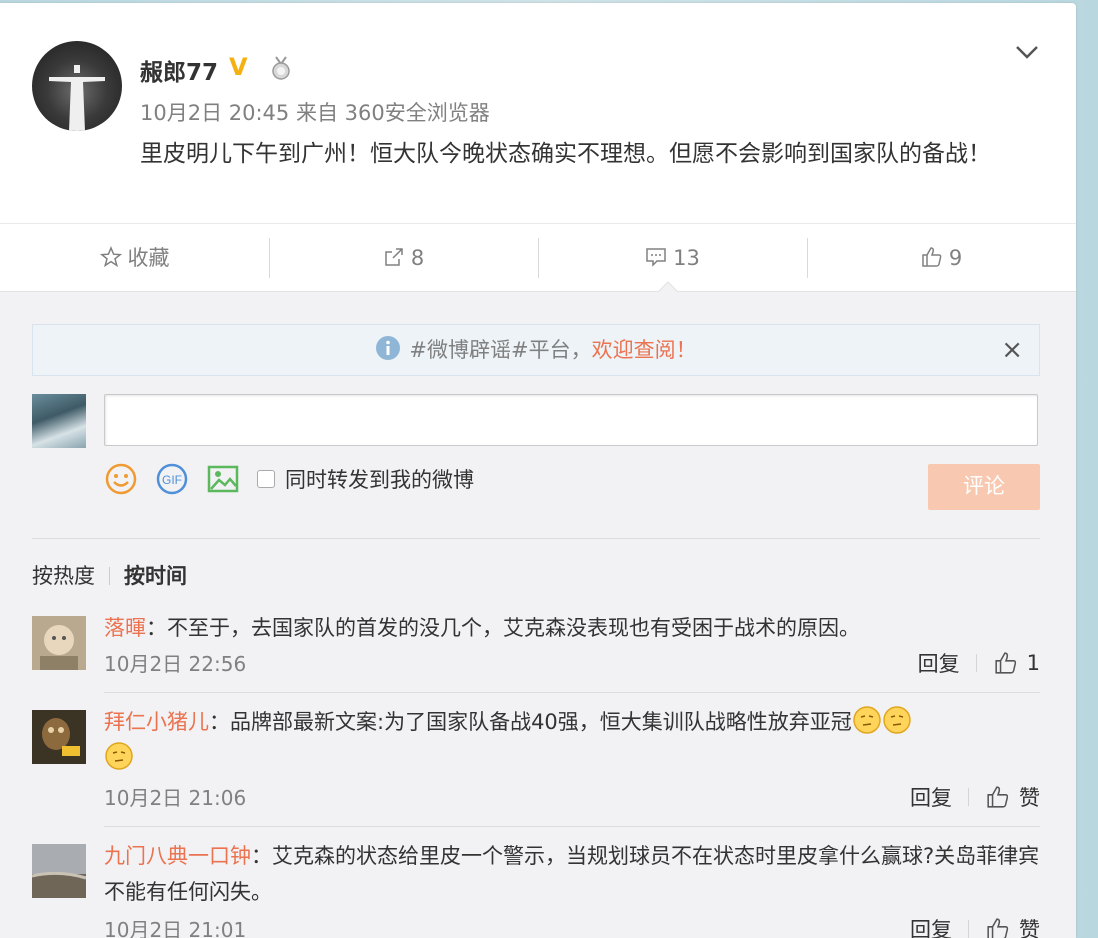  Describe the element at coordinates (565, 154) in the screenshot. I see `post-text: 里皮明儿下午到广州！恒大队今晚状态确实不理想。但愿不会影响到国家队的备战！` at that location.